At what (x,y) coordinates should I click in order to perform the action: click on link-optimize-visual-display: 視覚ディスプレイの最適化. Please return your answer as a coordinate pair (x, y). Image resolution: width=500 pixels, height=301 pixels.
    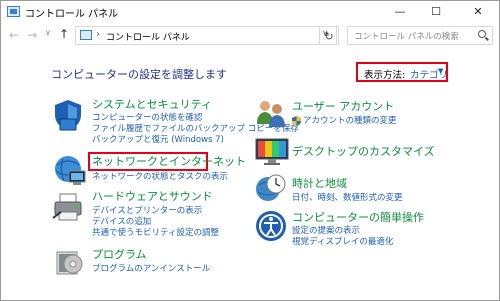
    Looking at the image, I should click on (342, 242).